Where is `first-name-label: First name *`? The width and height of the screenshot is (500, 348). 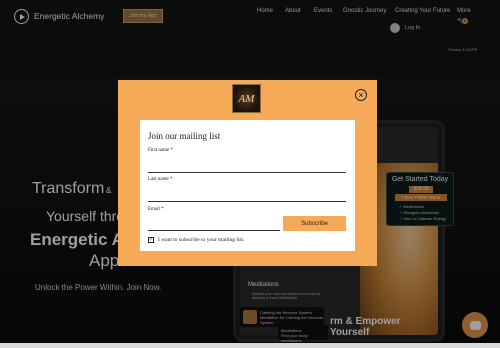 first-name-label: First name * is located at coordinates (160, 150).